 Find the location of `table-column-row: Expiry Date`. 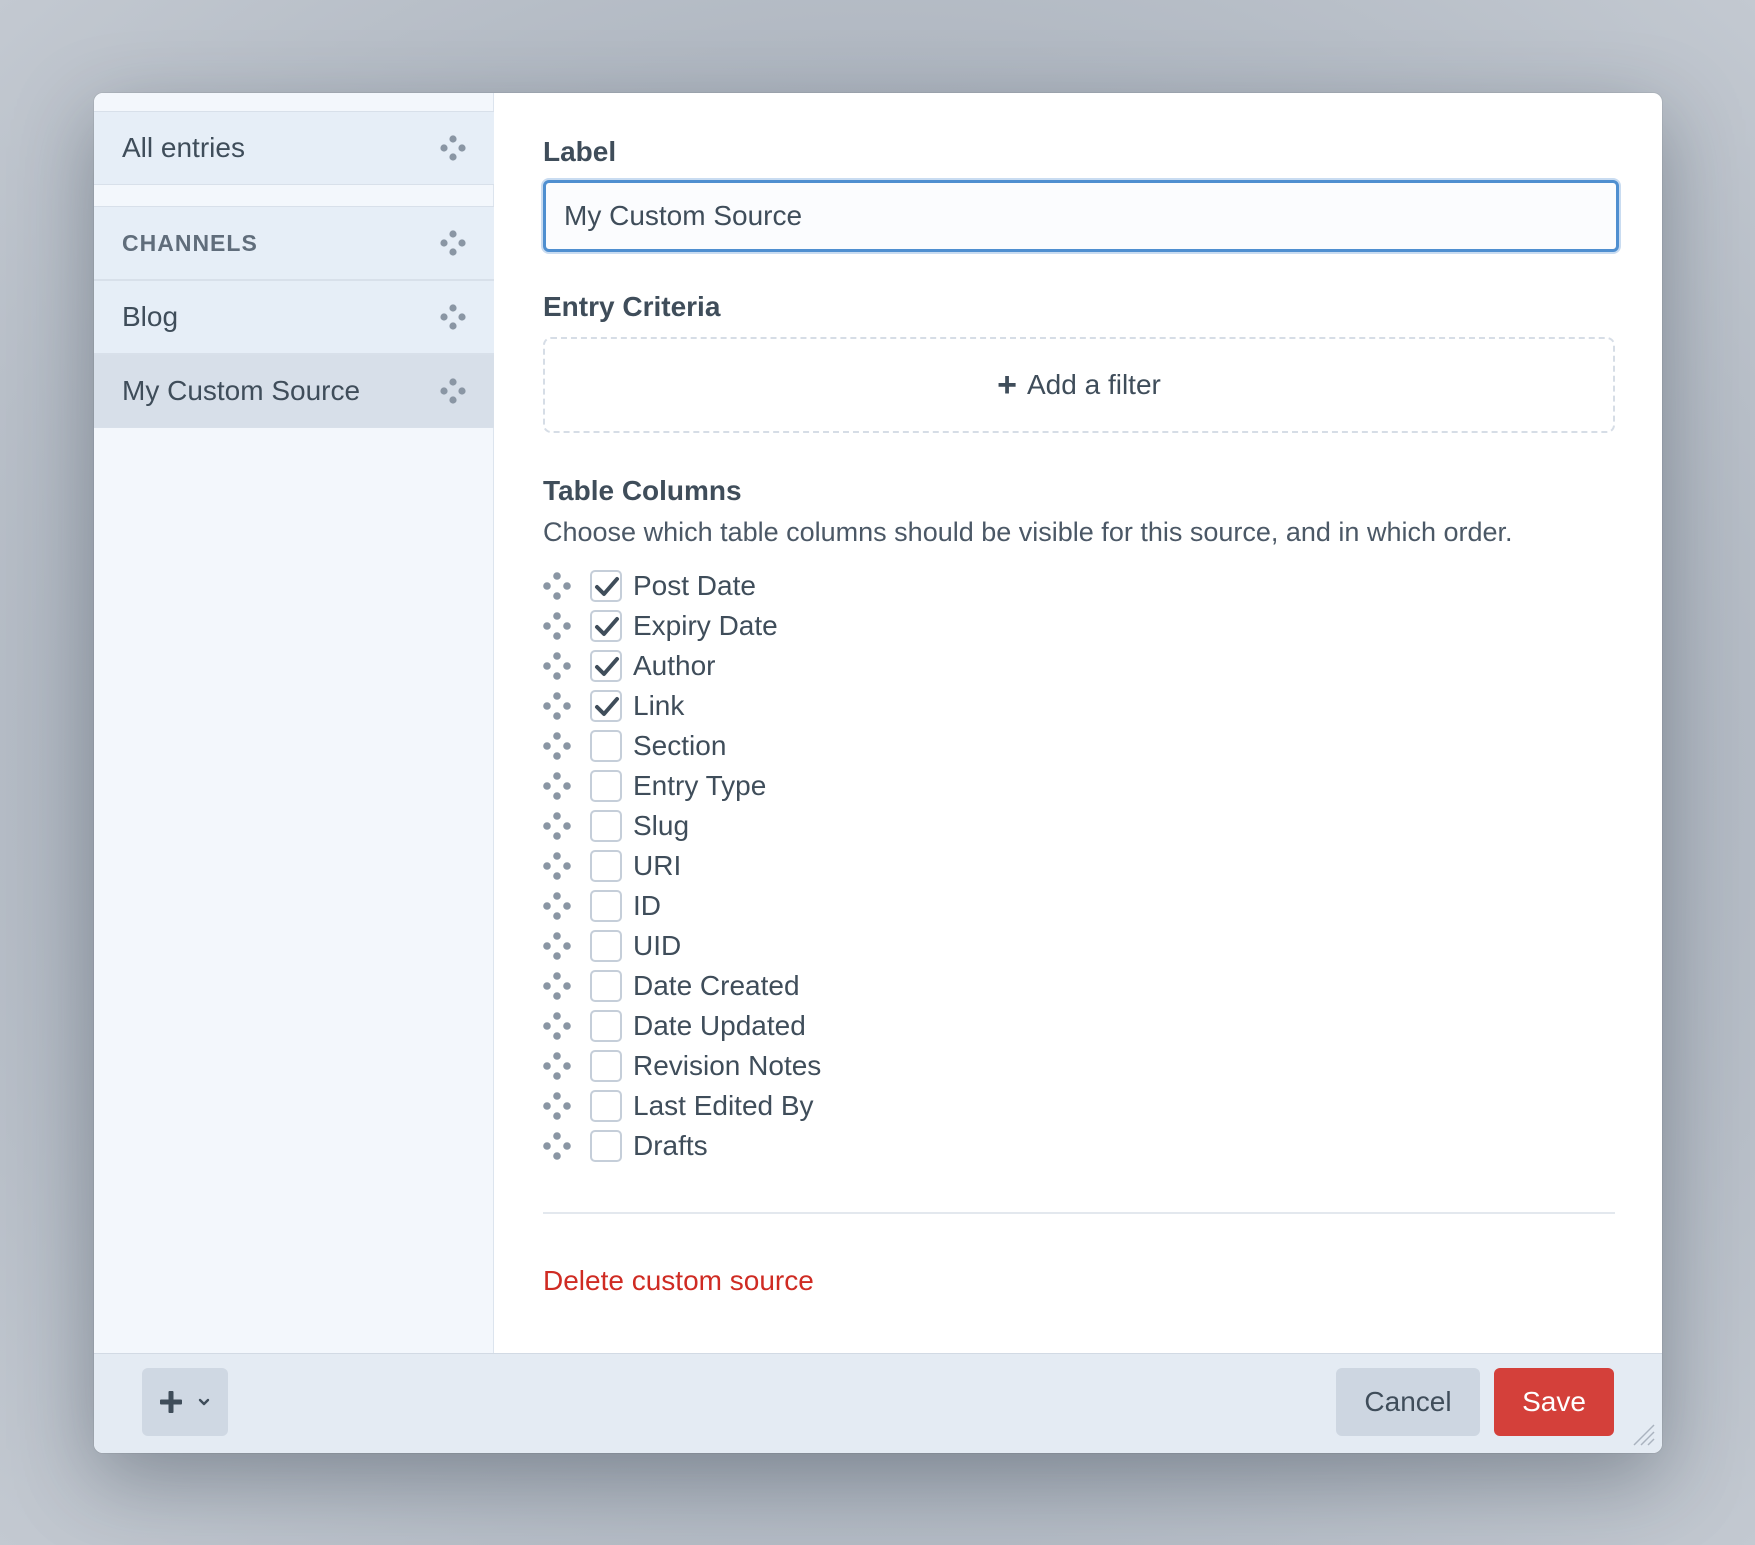

table-column-row: Expiry Date is located at coordinates (682, 626).